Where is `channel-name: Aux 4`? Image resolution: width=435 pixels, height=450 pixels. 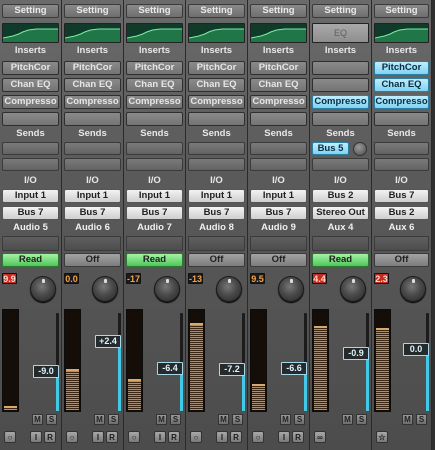
channel-name: Aux 4 is located at coordinates (340, 228).